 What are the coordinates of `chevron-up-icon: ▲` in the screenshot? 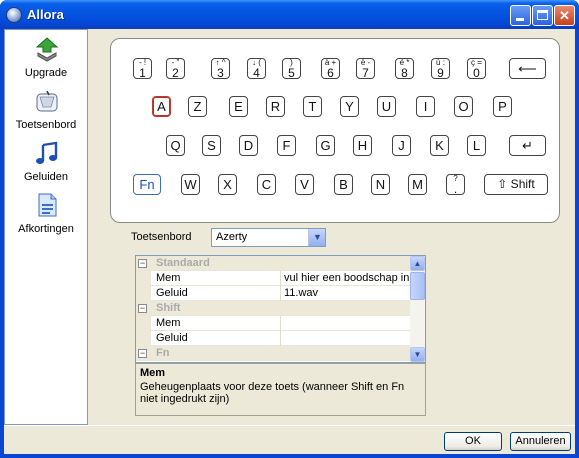 It's located at (417, 263).